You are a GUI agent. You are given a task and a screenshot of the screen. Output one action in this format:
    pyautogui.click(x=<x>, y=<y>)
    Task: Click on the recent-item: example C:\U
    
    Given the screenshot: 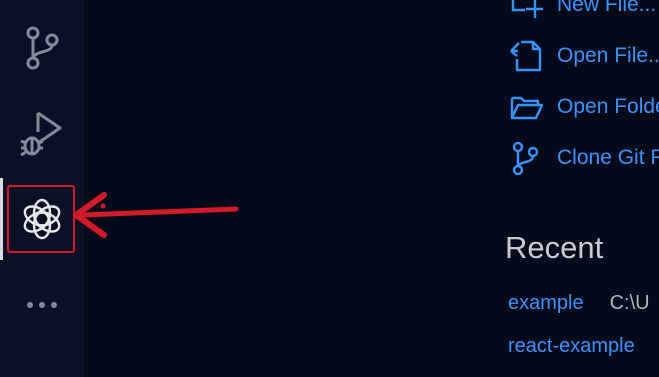 What is the action you would take?
    pyautogui.click(x=579, y=303)
    